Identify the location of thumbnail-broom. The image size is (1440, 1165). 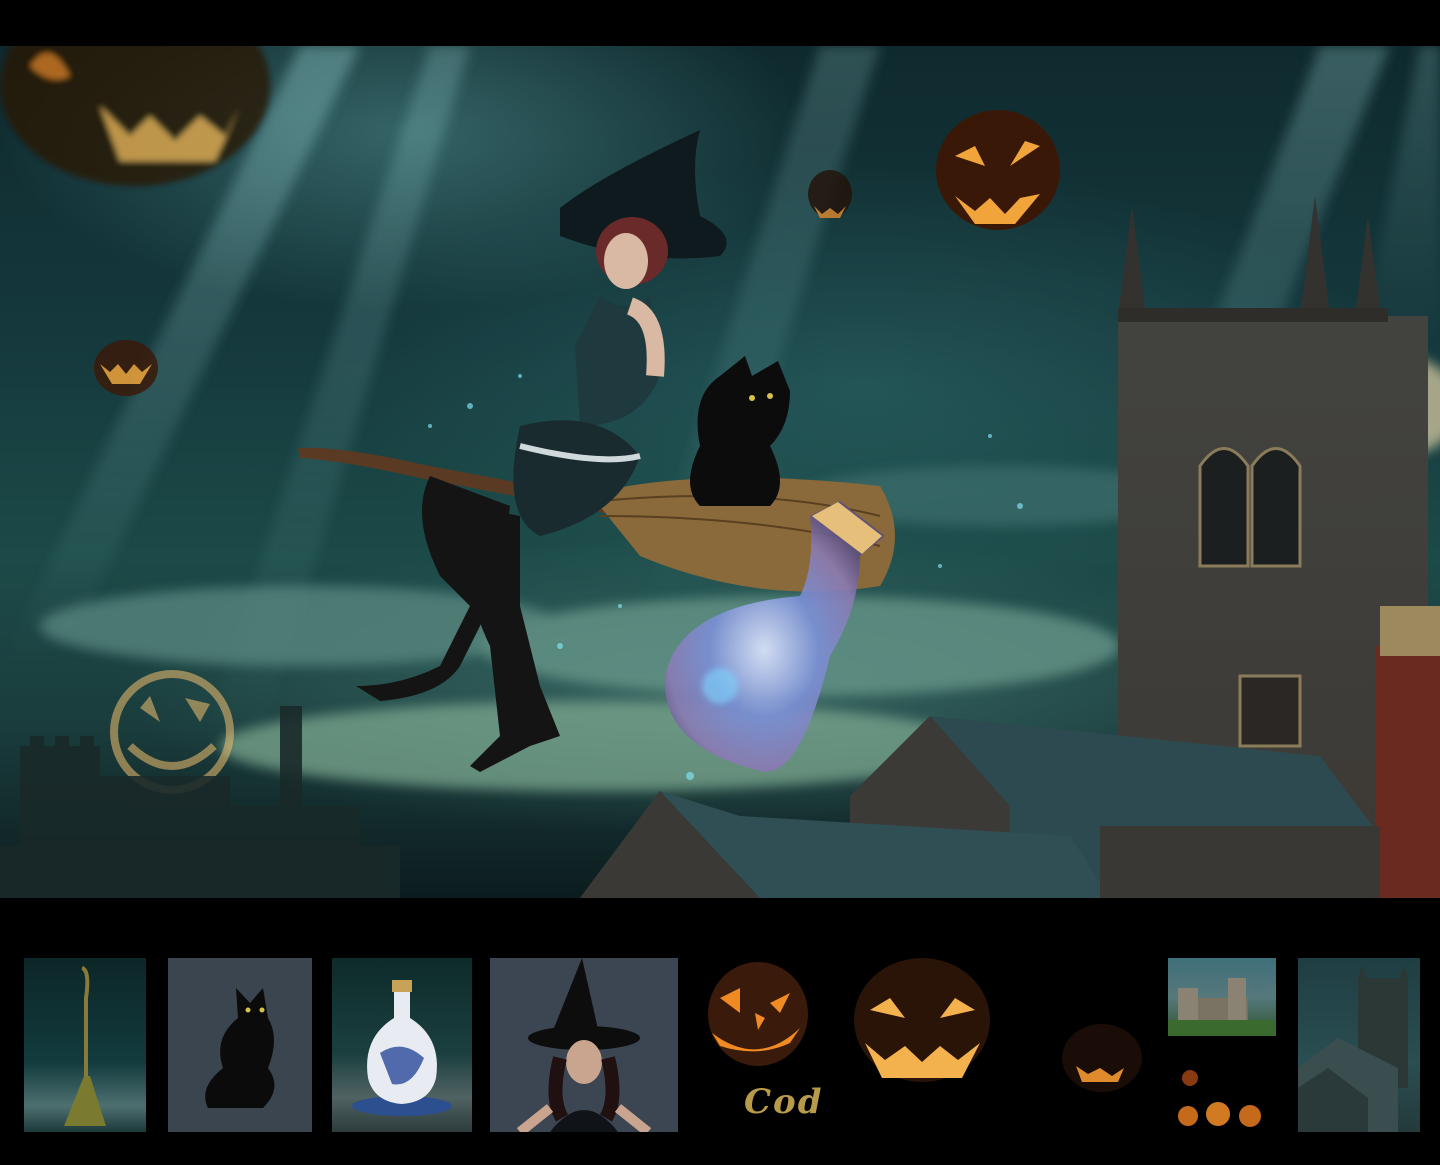
(85, 1045).